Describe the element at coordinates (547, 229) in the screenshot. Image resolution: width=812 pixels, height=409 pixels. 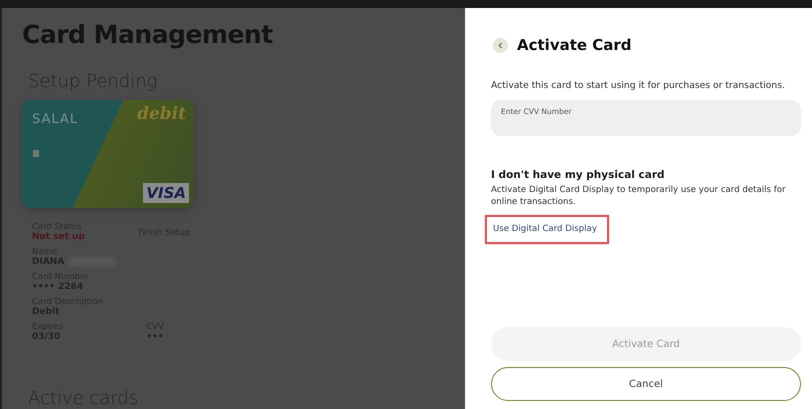
I see `digital-card-display-link: Use Digital Card Display` at that location.